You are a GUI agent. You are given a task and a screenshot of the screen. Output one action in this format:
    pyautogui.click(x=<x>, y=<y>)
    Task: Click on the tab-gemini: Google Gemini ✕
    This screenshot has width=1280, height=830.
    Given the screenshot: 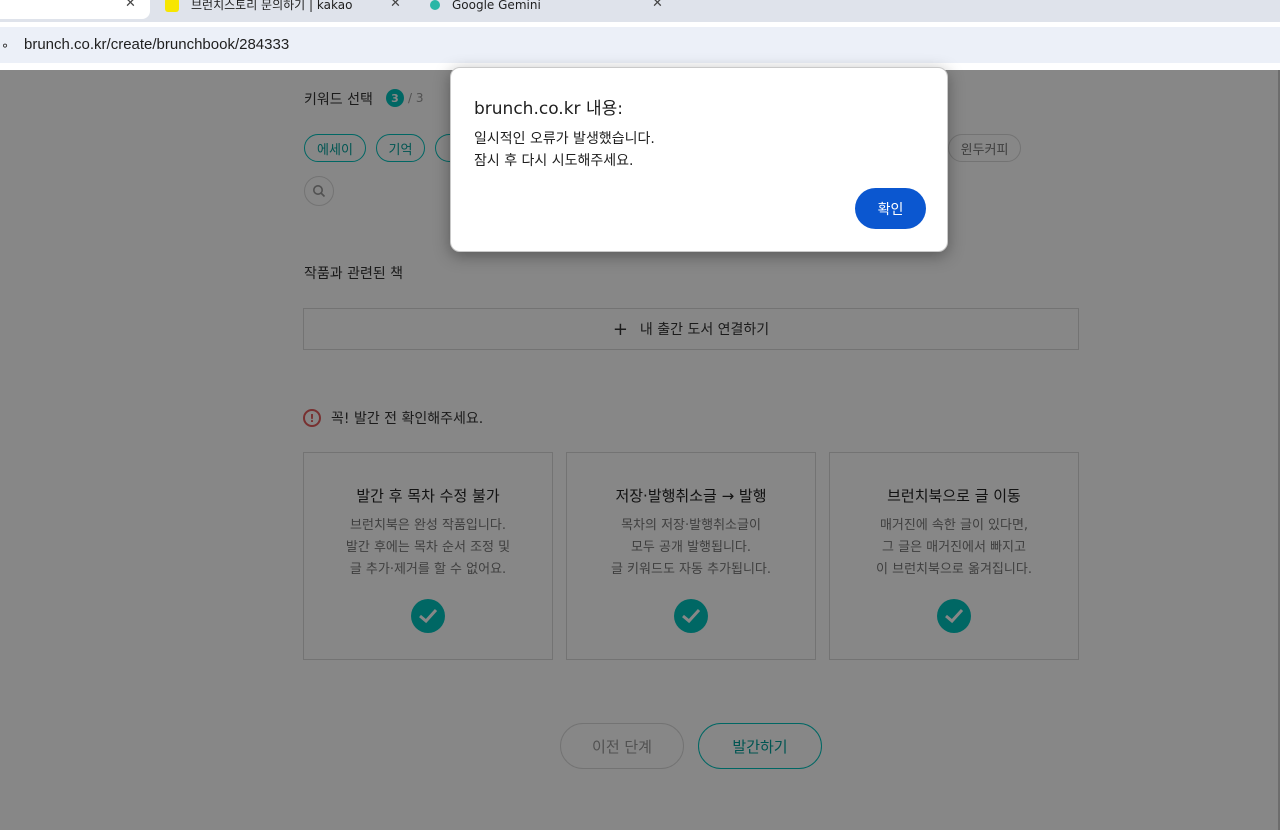 What is the action you would take?
    pyautogui.click(x=555, y=7)
    